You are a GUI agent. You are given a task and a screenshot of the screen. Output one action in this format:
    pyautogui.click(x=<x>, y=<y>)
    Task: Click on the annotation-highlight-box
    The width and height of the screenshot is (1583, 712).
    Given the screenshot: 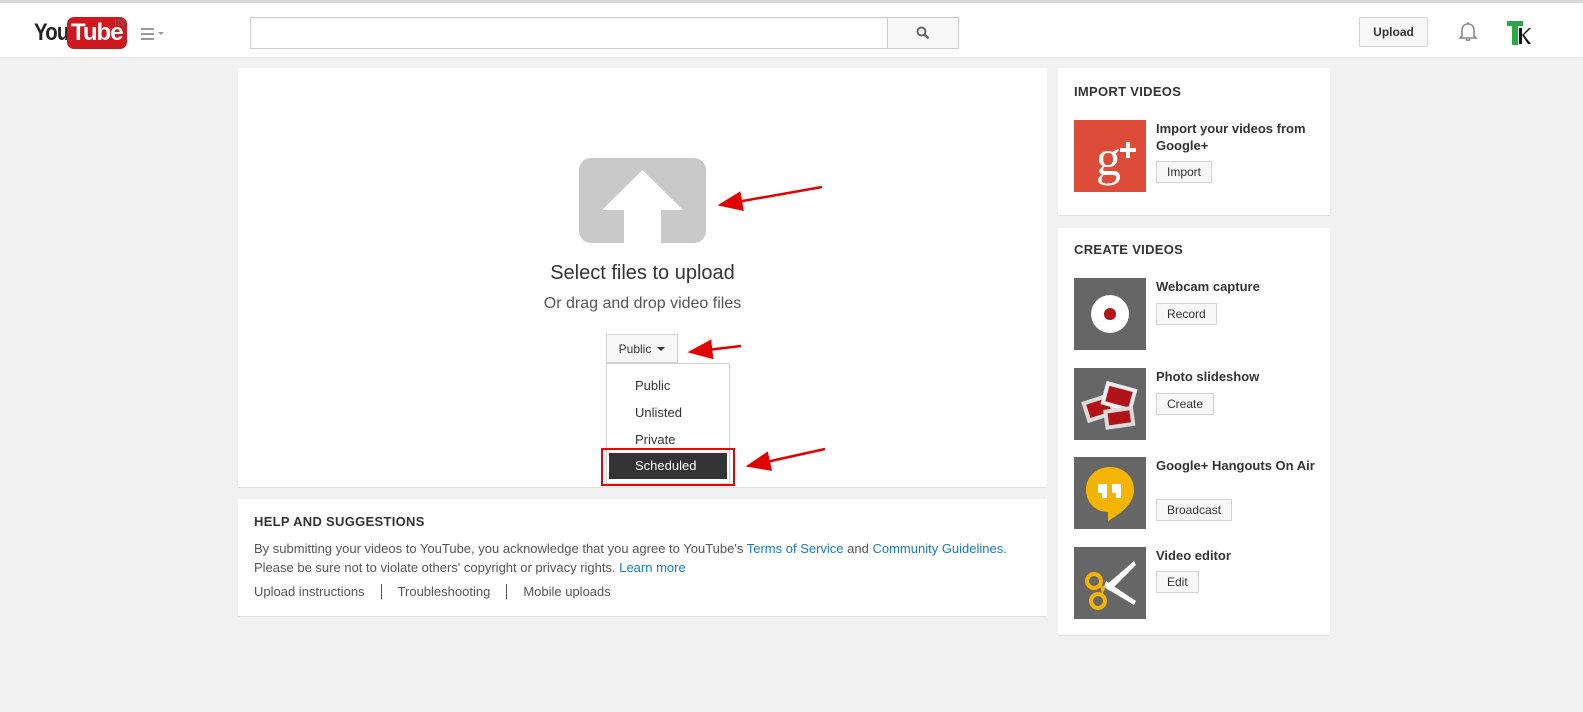 What is the action you would take?
    pyautogui.click(x=668, y=467)
    